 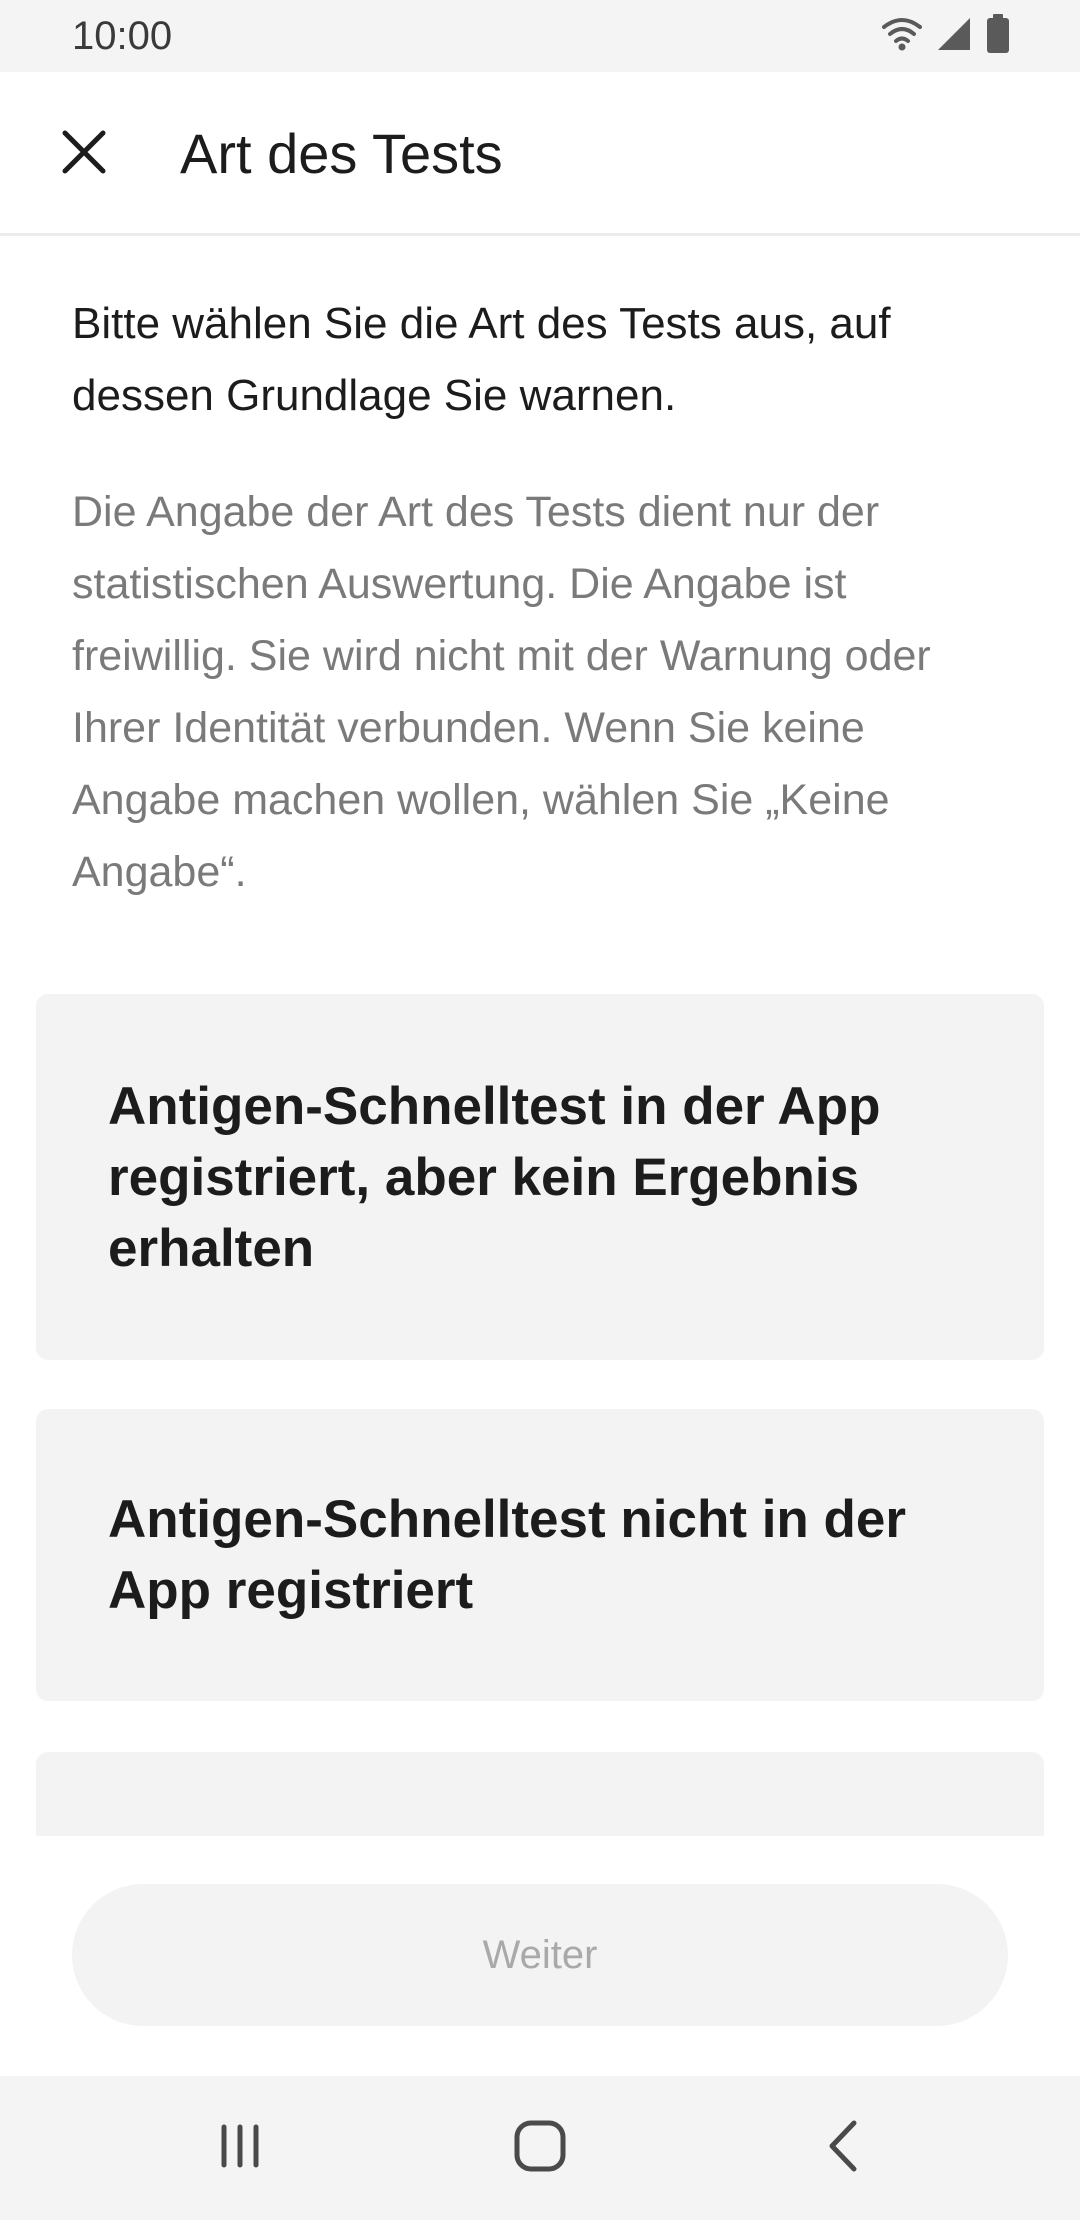 What do you see at coordinates (954, 36) in the screenshot?
I see `signal-icon` at bounding box center [954, 36].